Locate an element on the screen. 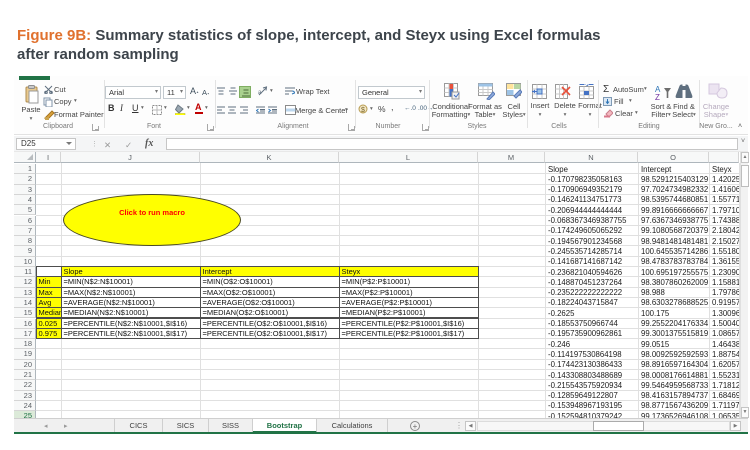  italic-button: I is located at coordinates (121, 108).